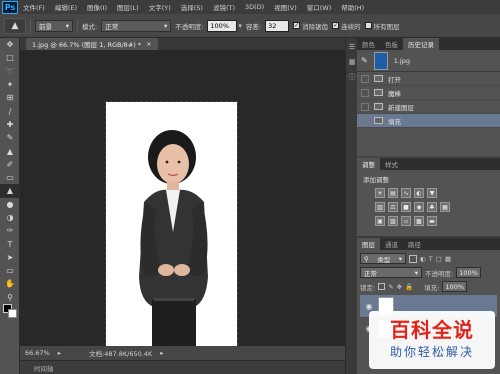  What do you see at coordinates (431, 259) in the screenshot?
I see `filter-type-icon: T` at bounding box center [431, 259].